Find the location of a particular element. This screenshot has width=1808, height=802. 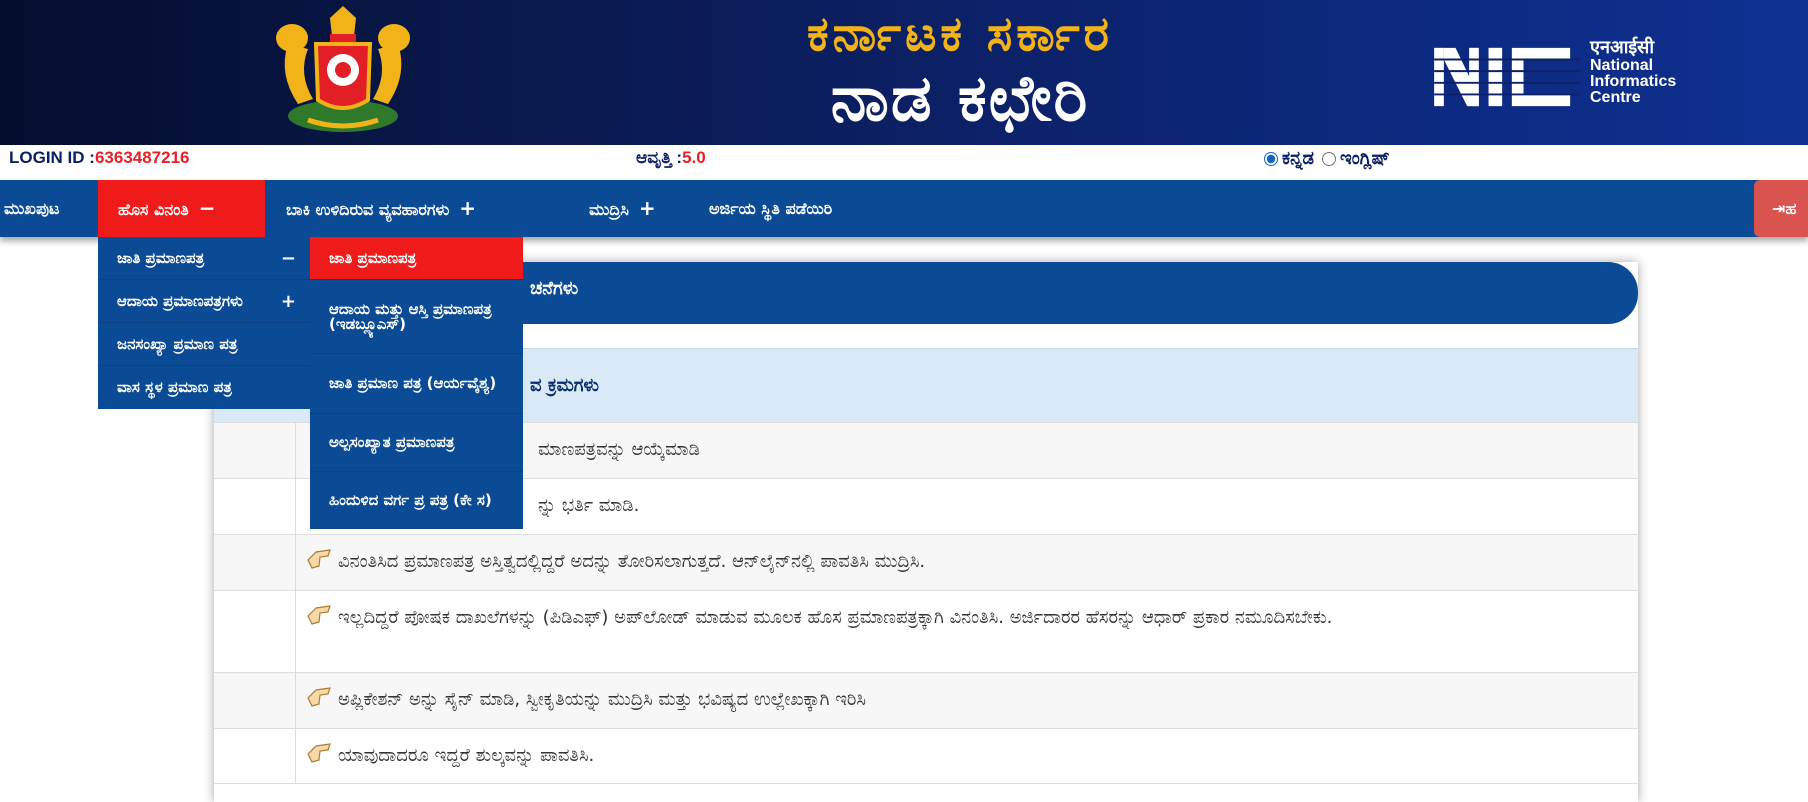

lang-kannada-radio is located at coordinates (1271, 158).